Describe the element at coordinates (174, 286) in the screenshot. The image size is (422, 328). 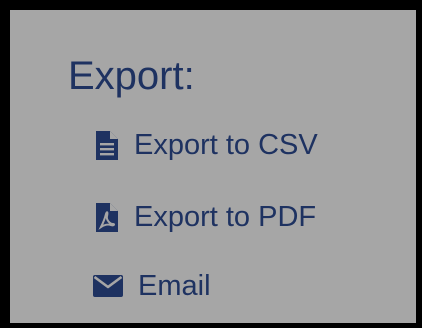
I see `email-label: Email` at that location.